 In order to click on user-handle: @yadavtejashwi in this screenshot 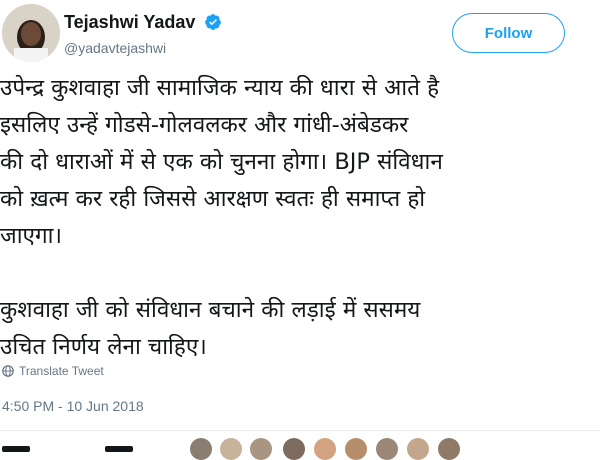, I will do `click(115, 48)`.